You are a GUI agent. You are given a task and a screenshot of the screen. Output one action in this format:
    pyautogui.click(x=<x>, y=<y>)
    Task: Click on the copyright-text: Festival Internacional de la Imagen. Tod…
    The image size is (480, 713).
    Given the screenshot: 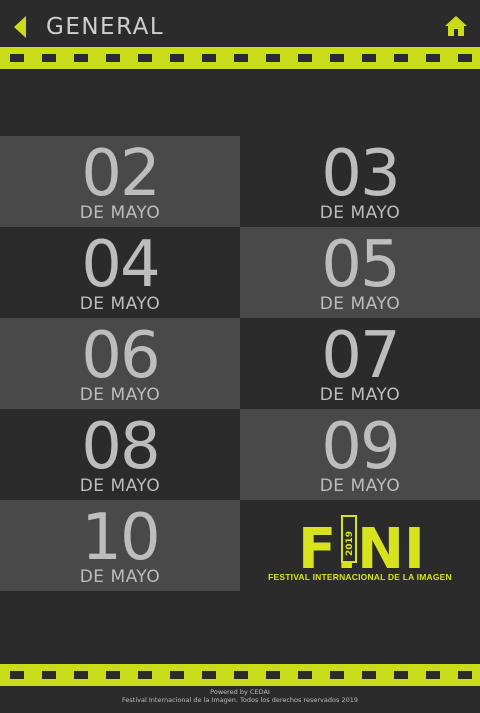 What is the action you would take?
    pyautogui.click(x=240, y=700)
    